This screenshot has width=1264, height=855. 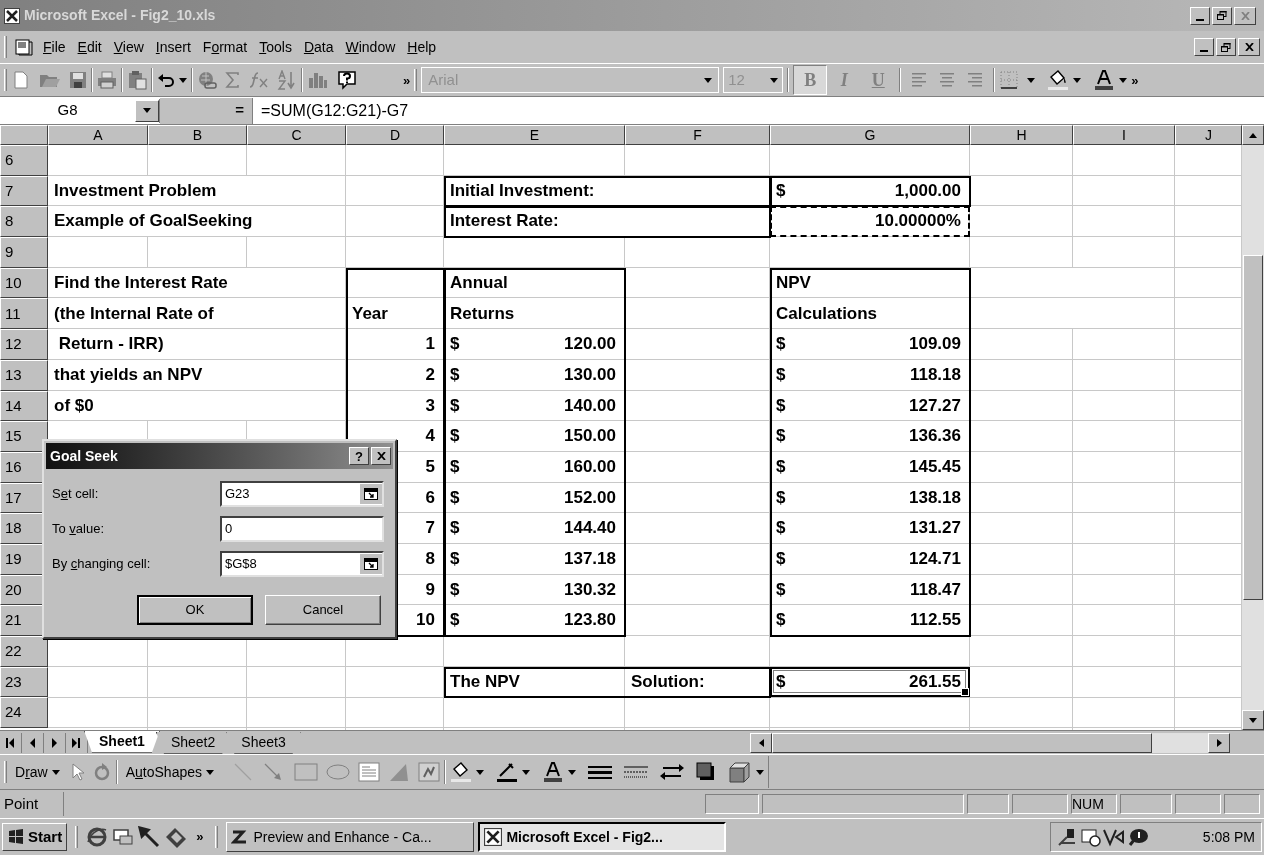 I want to click on scroll-up-icon, so click(x=1253, y=135).